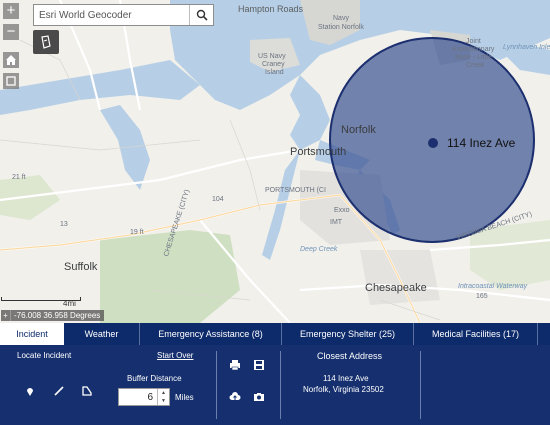 The image size is (550, 425). What do you see at coordinates (336, 222) in the screenshot?
I see `map-label: IMT` at bounding box center [336, 222].